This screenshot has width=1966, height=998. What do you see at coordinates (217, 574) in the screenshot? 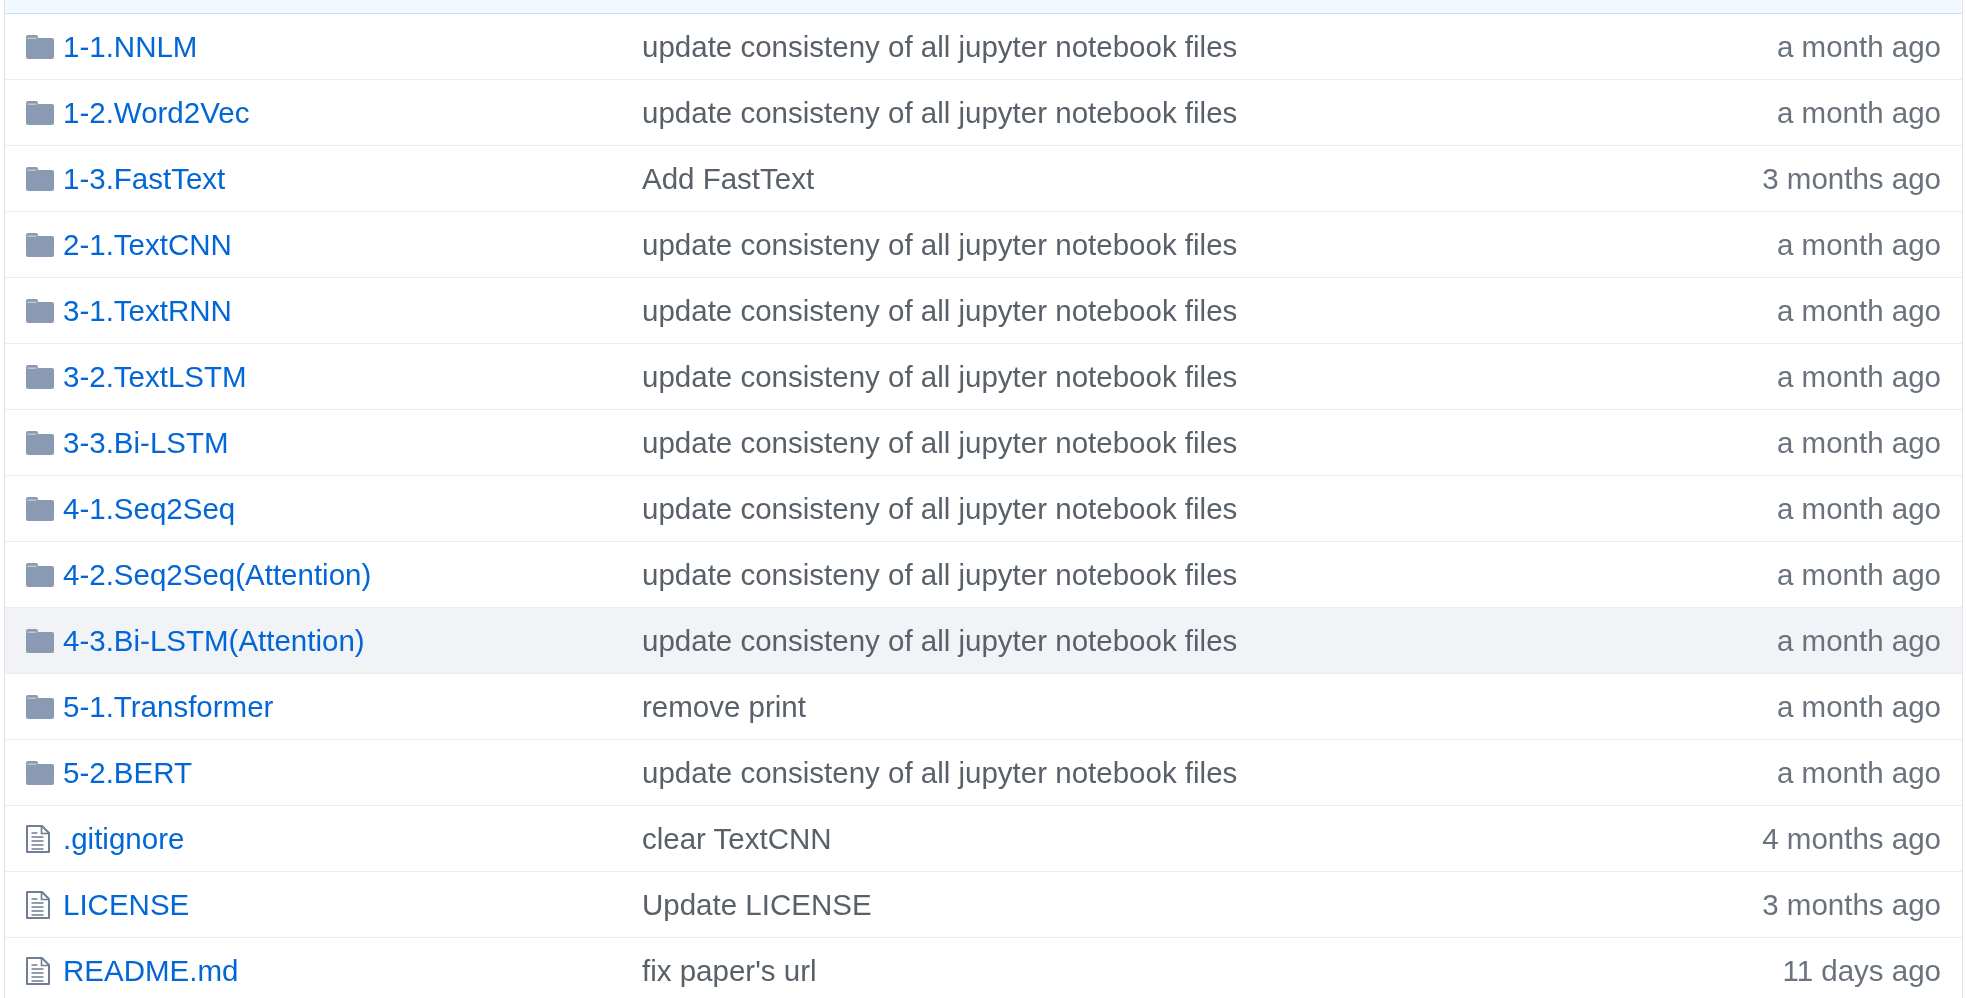
I see `folder-link: 4-2.Seq2Seq(Attention)` at bounding box center [217, 574].